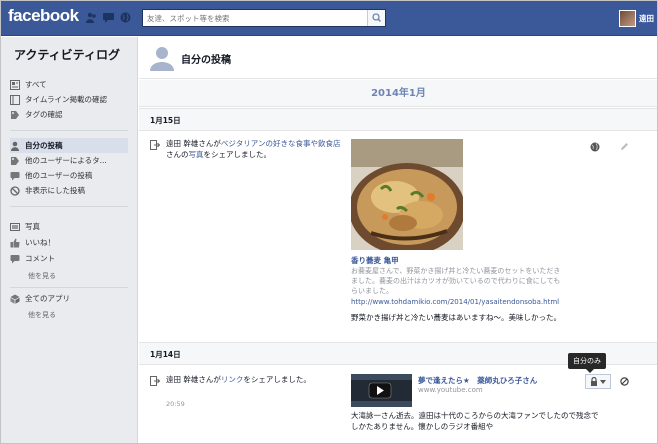  What do you see at coordinates (175, 404) in the screenshot?
I see `timestamp: 20:59` at bounding box center [175, 404].